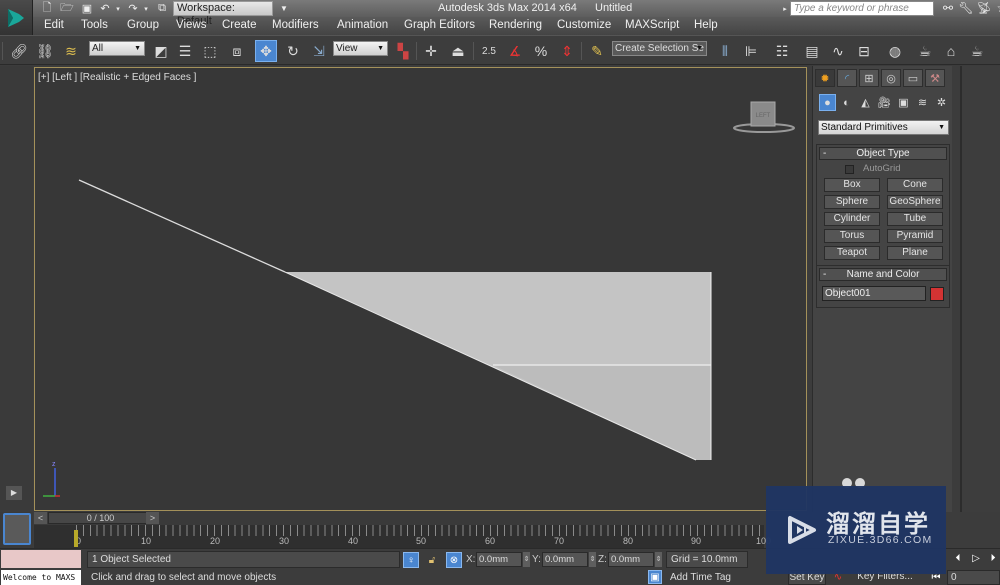 The height and width of the screenshot is (585, 1000). I want to click on bind-space-warp-icon: ≋, so click(71, 51).